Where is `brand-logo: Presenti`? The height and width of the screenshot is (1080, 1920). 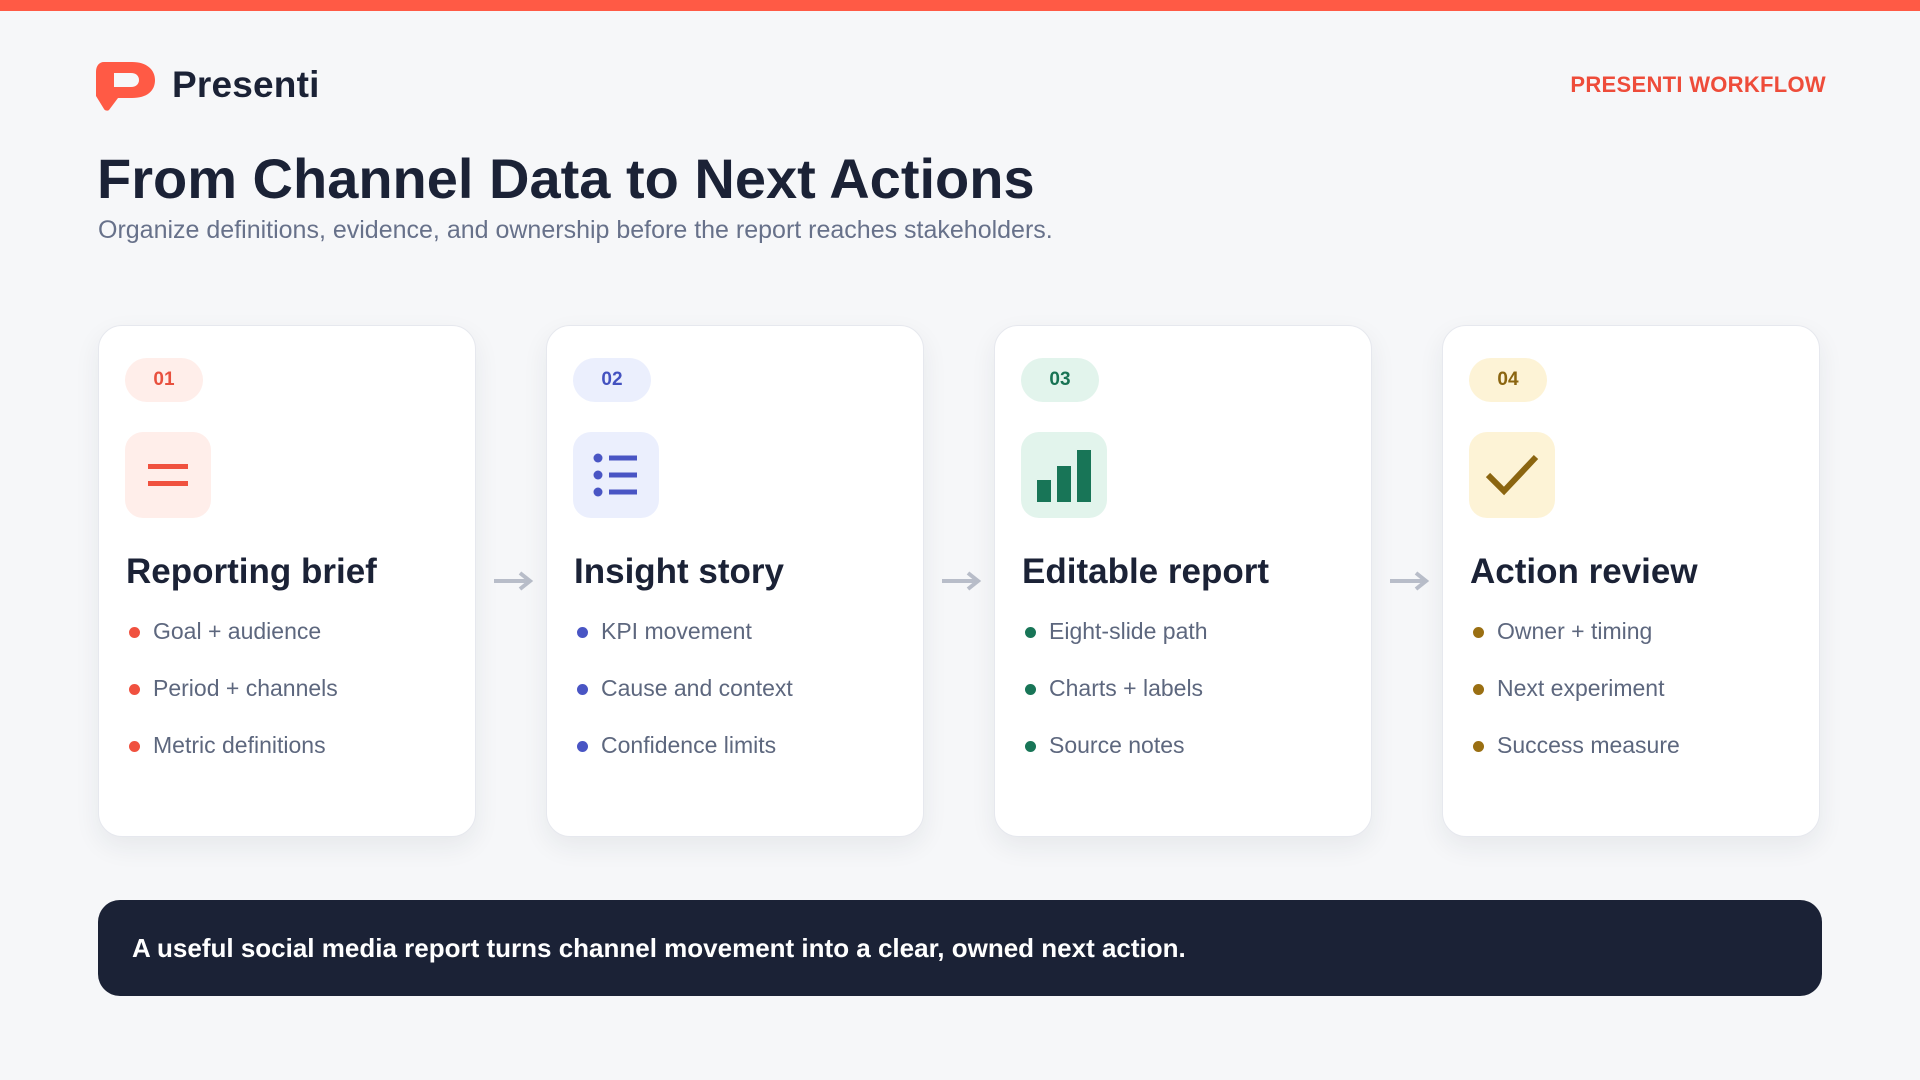
brand-logo: Presenti is located at coordinates (206, 85).